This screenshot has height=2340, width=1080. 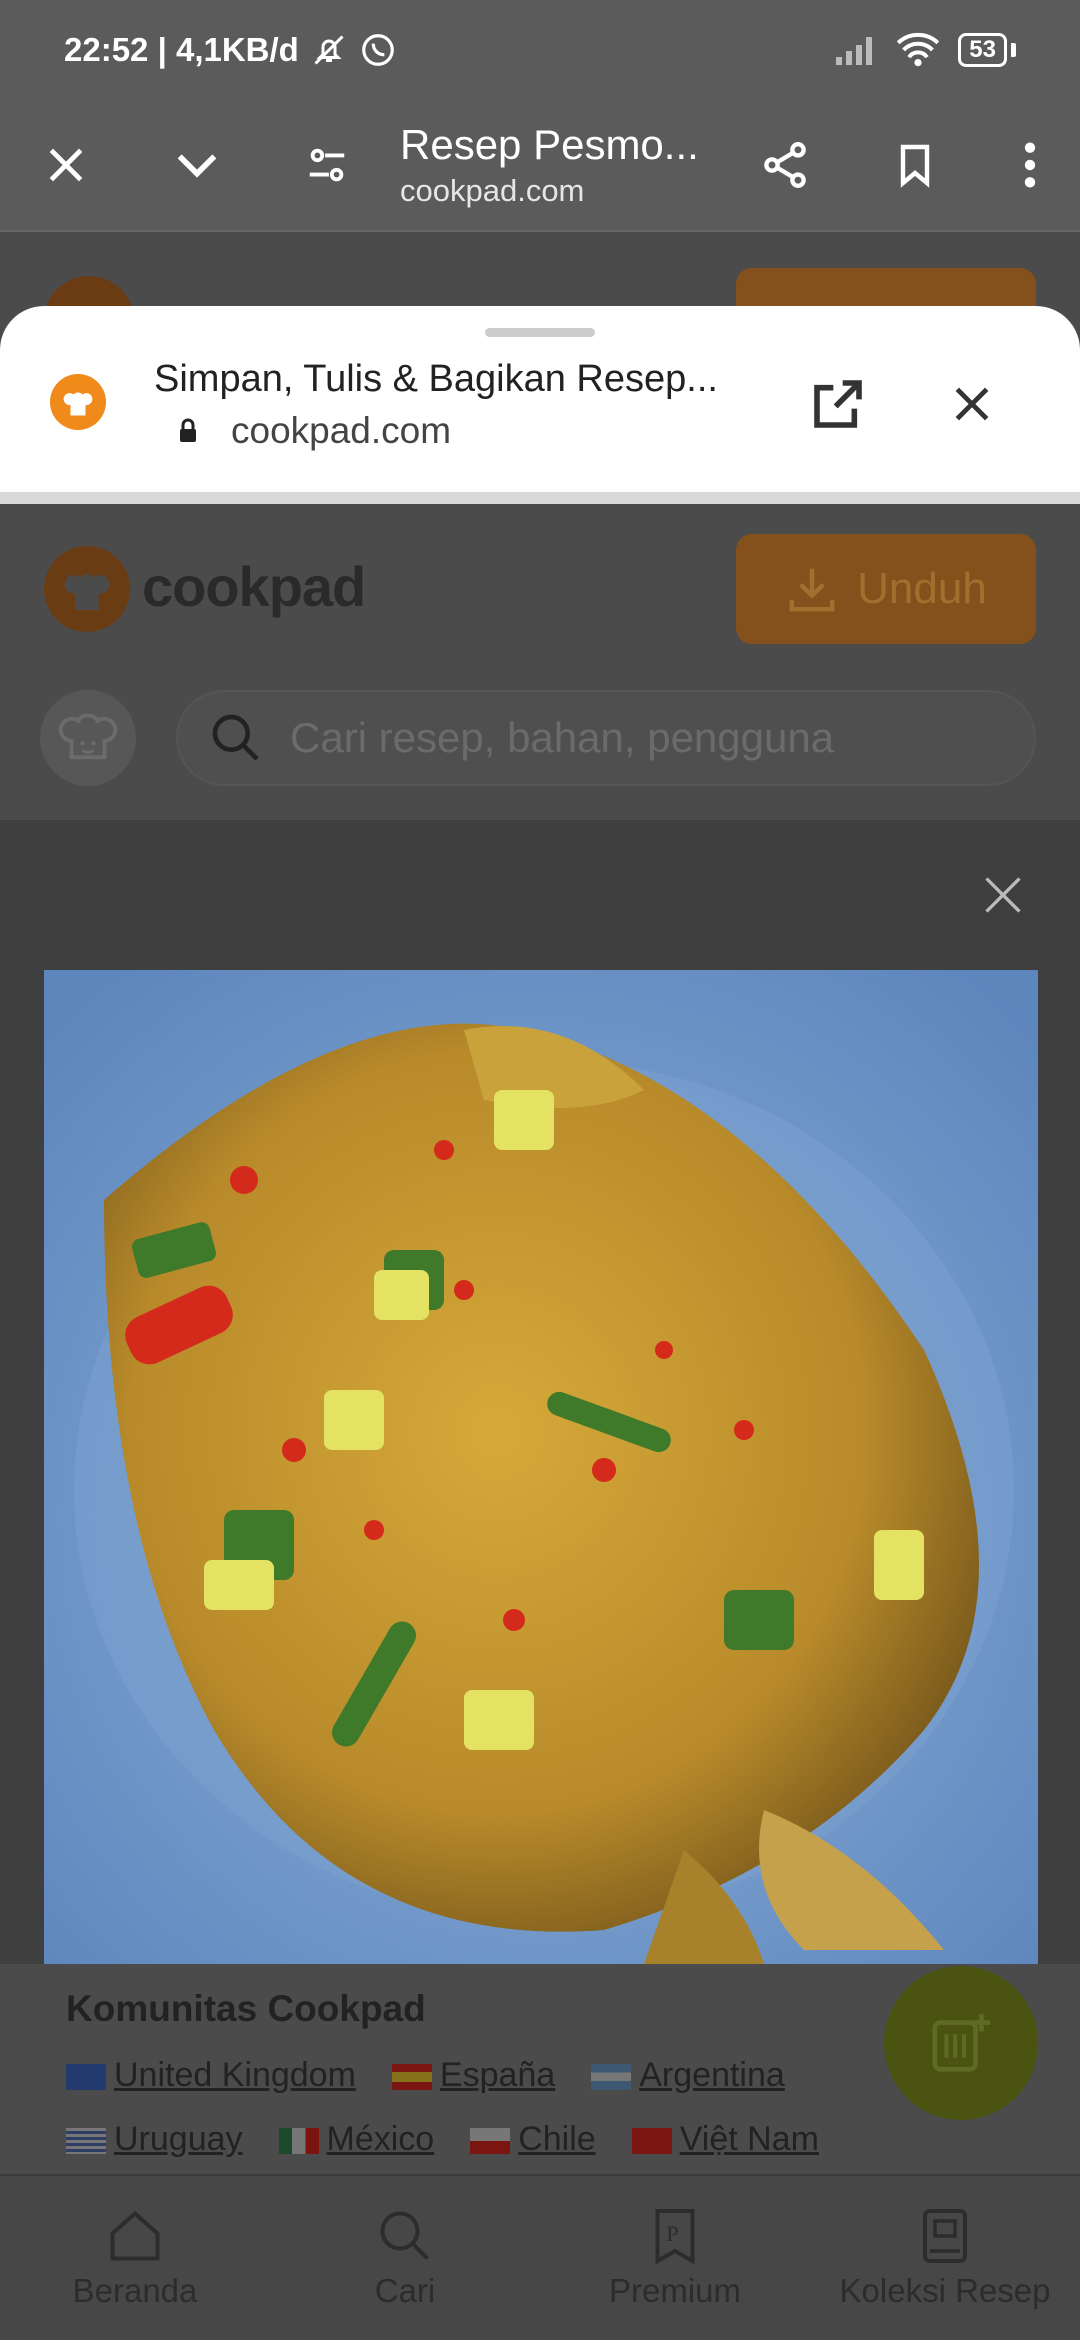 I want to click on battery-indicator: 53, so click(x=982, y=50).